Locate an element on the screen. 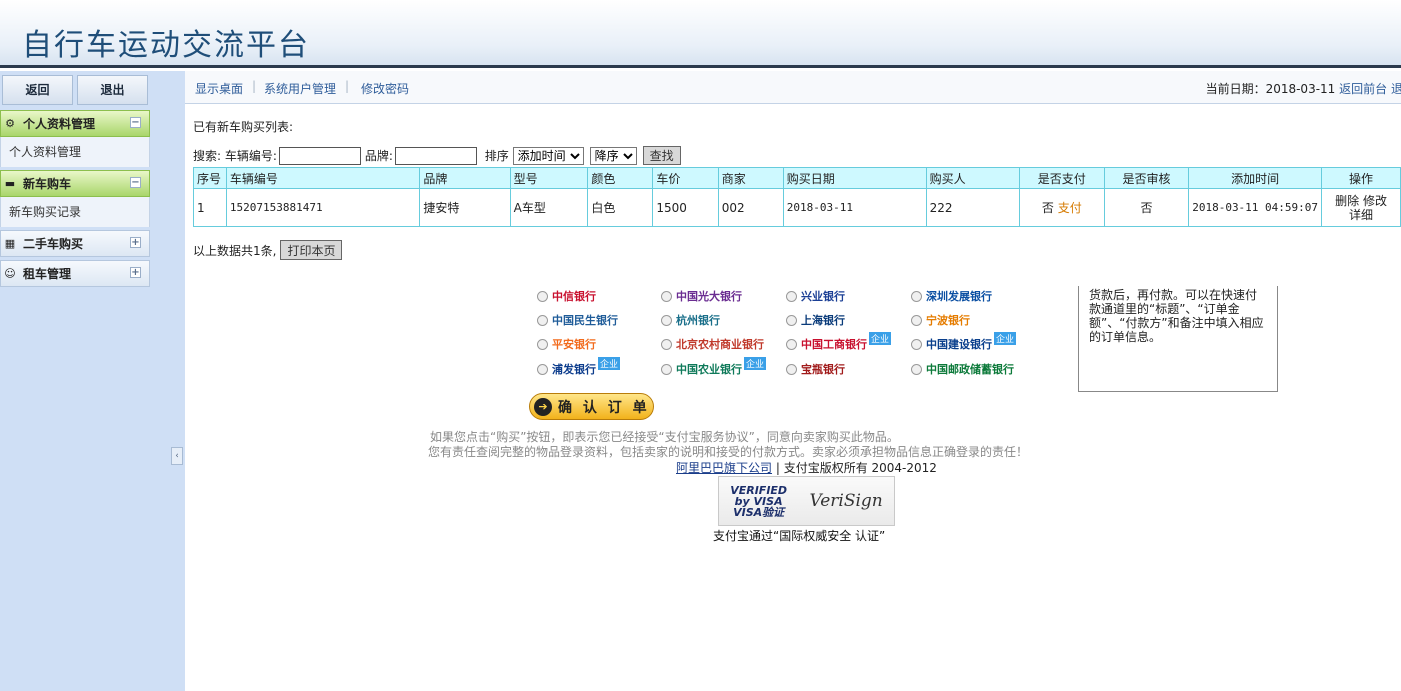 Image resolution: width=1401 pixels, height=691 pixels. list-title: 已有新车购买列表: is located at coordinates (243, 127).